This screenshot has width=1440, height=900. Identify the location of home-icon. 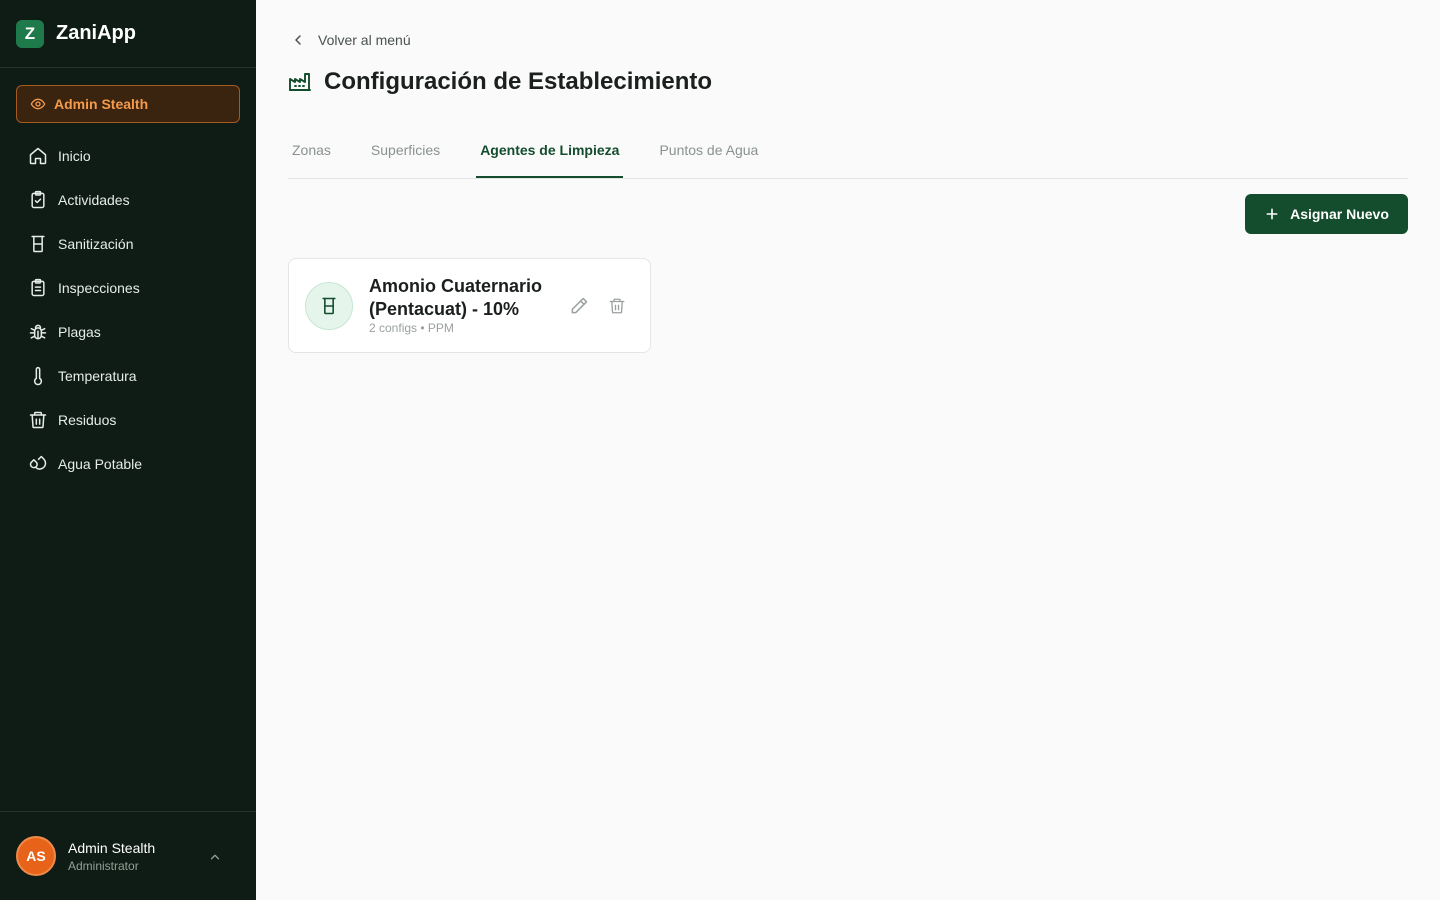
(38, 156).